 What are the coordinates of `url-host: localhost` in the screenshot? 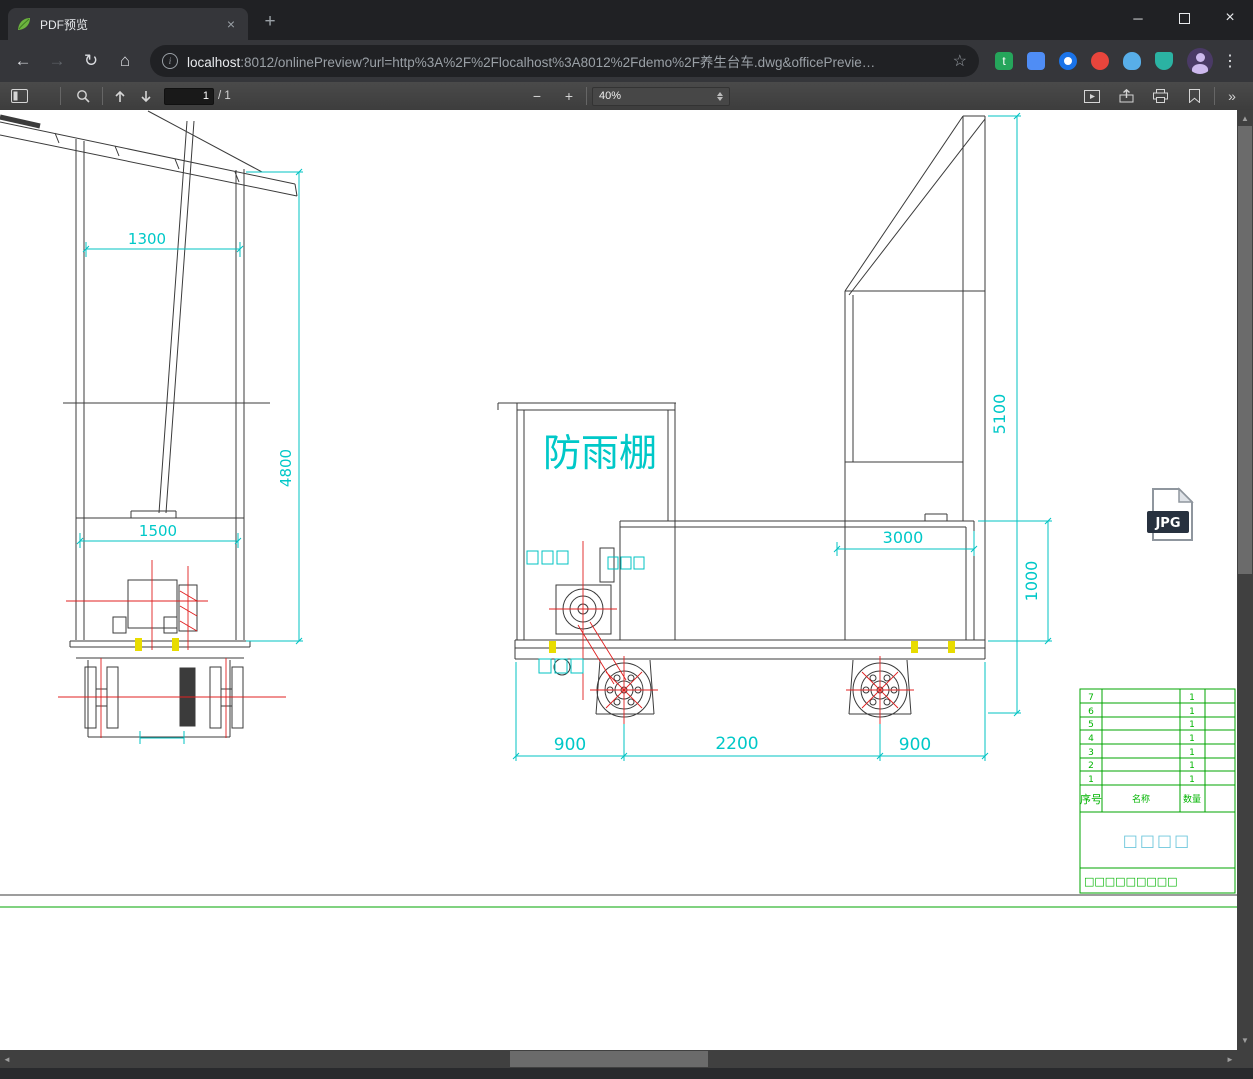 It's located at (214, 62).